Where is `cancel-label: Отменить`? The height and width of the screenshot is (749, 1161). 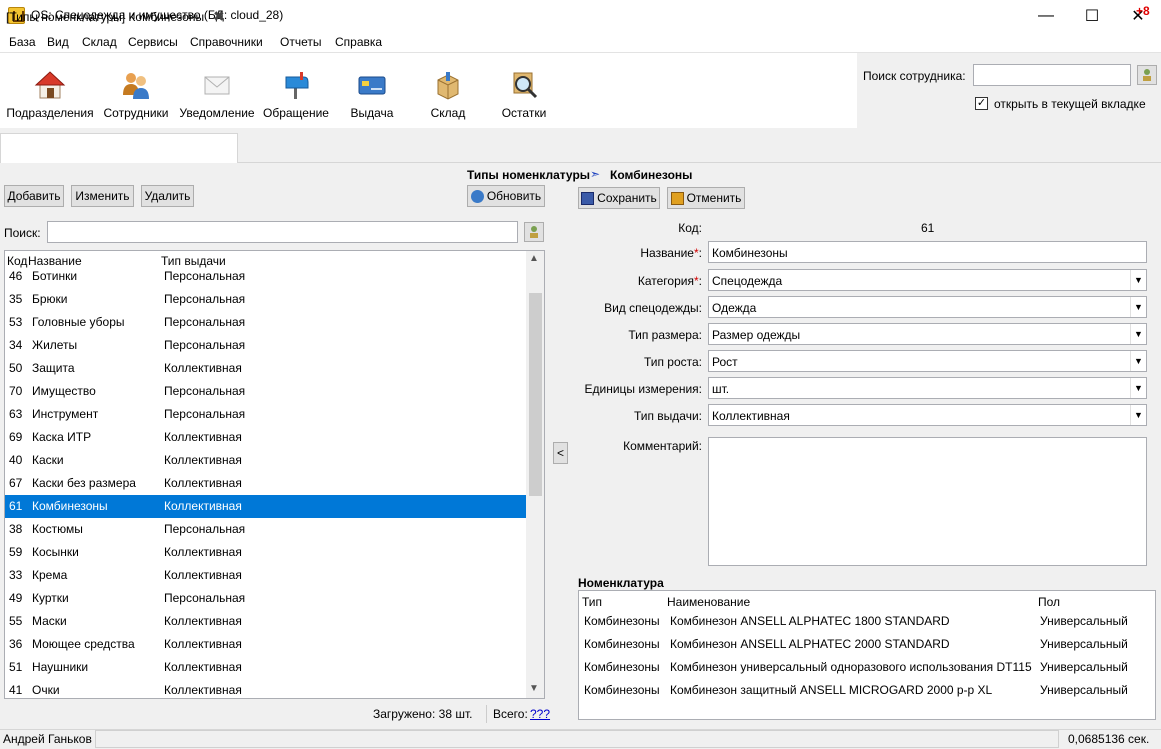 cancel-label: Отменить is located at coordinates (714, 198).